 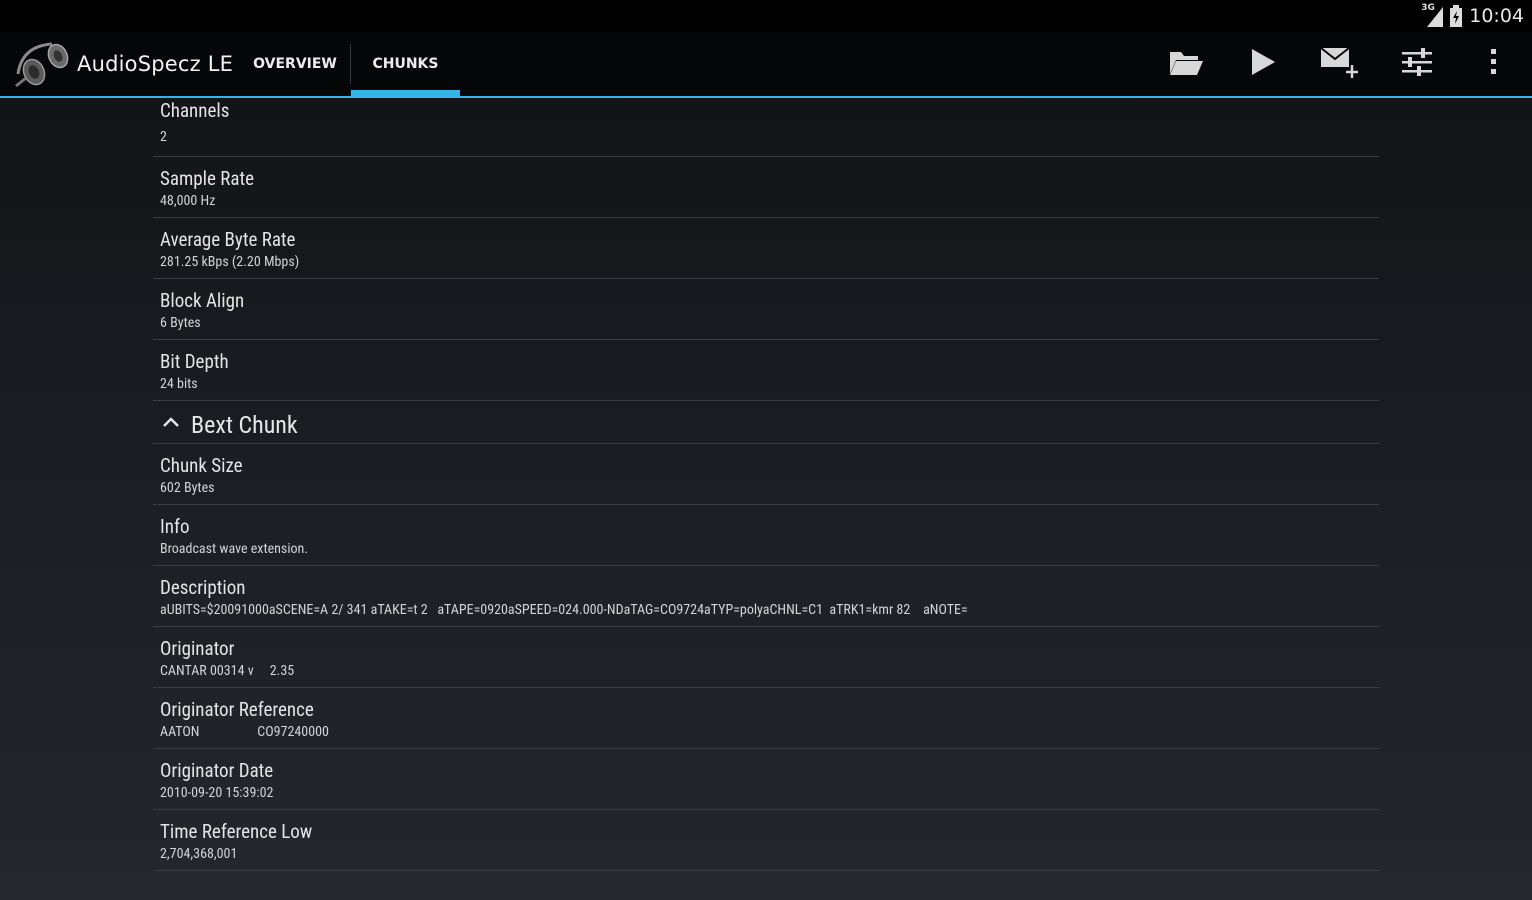 I want to click on overflow-menu-button, so click(x=1494, y=64).